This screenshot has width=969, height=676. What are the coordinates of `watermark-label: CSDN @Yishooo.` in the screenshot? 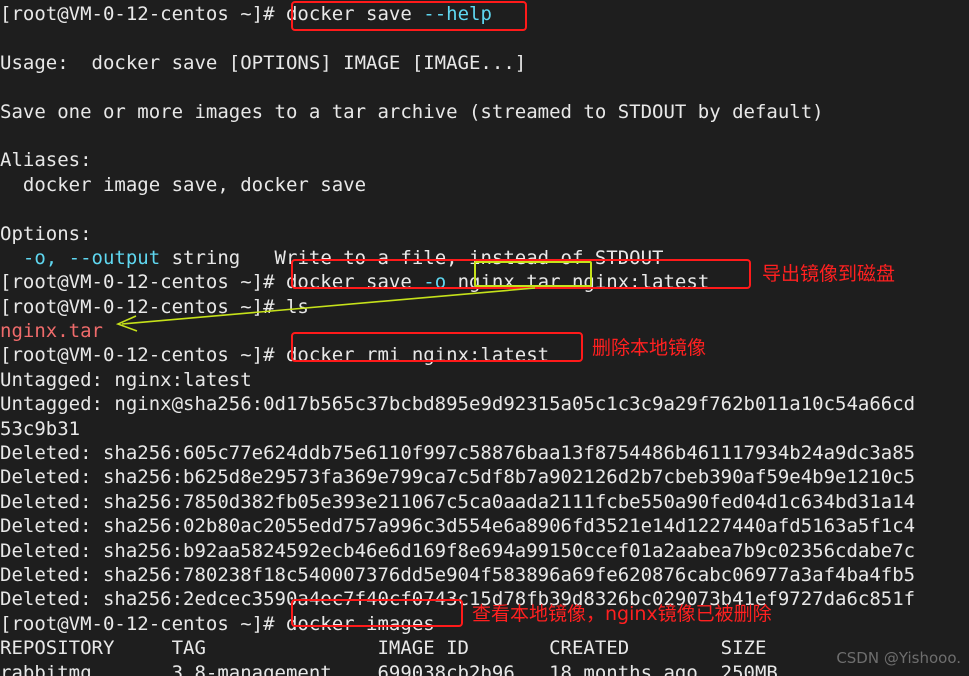 It's located at (898, 657).